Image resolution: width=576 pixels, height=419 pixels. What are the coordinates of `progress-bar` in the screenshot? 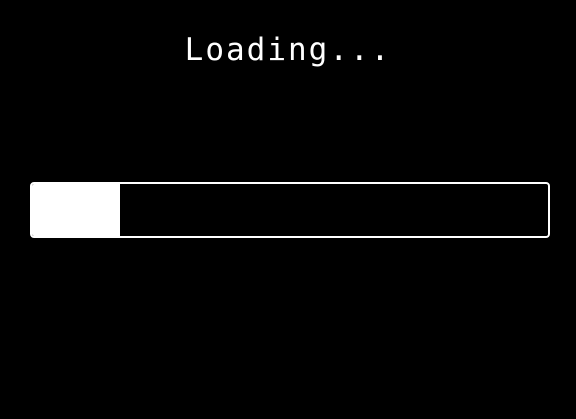 It's located at (290, 210).